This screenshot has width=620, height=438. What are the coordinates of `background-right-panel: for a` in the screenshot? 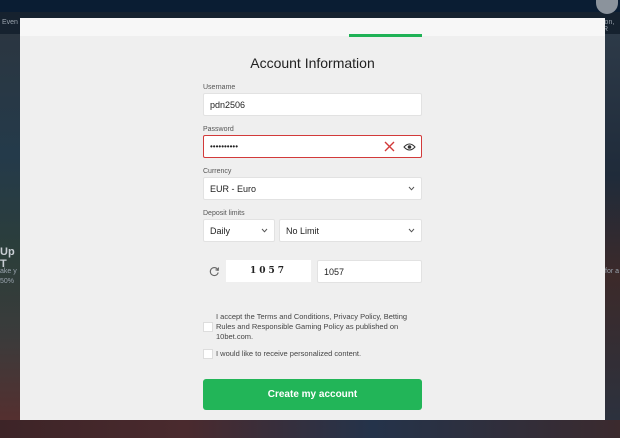 It's located at (612, 236).